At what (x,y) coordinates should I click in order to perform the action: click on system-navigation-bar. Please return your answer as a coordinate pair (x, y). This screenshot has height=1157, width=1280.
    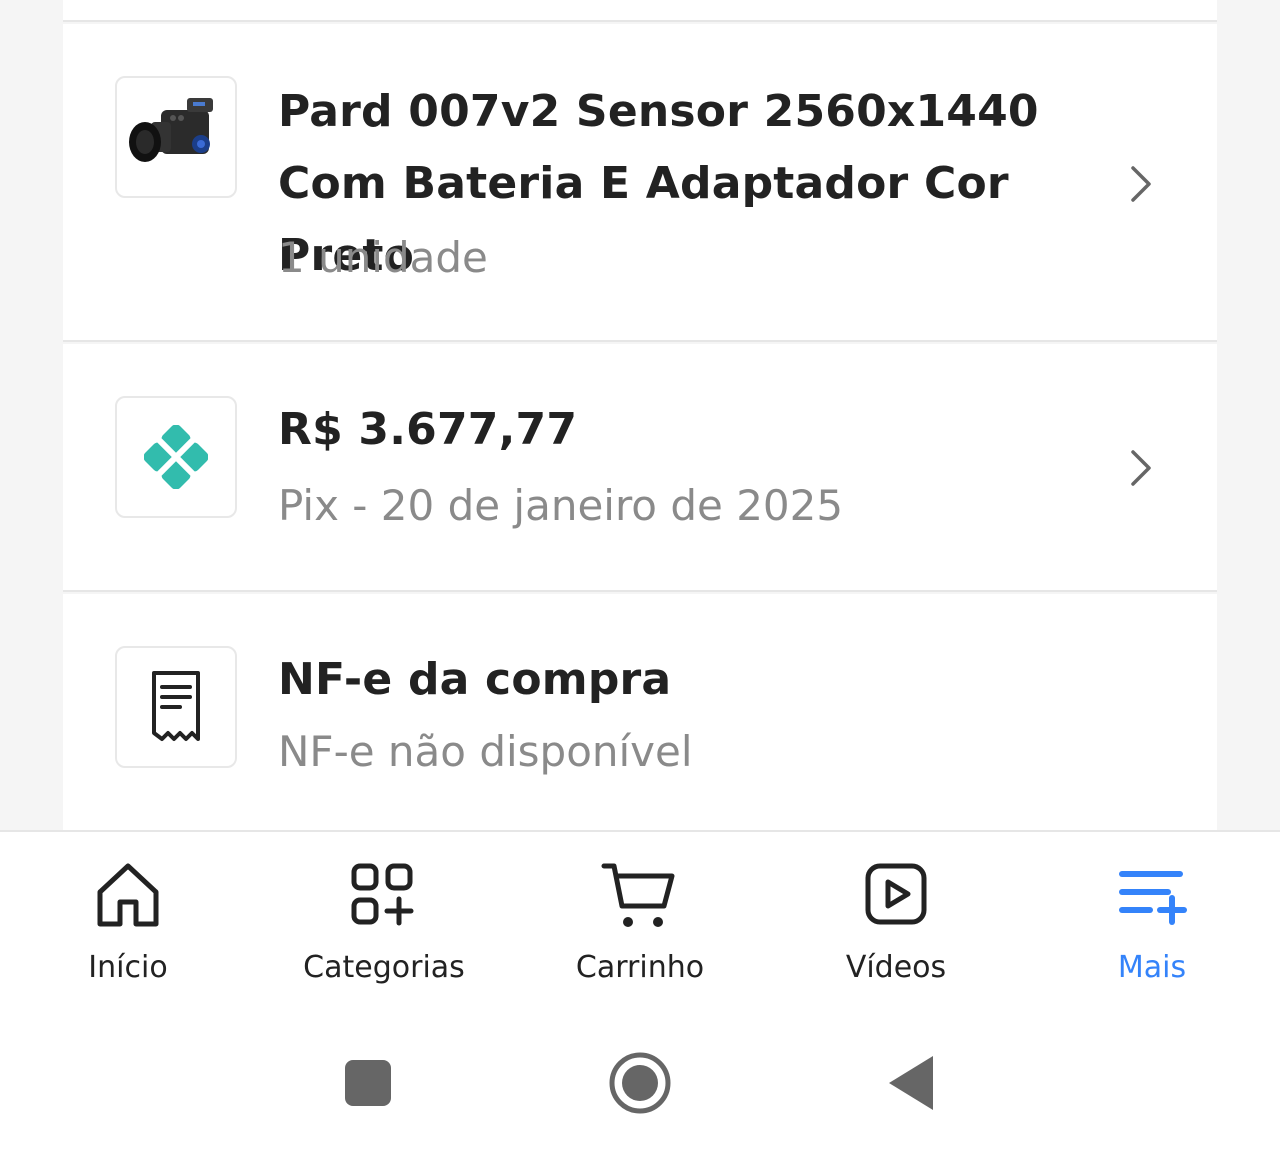
    Looking at the image, I should click on (640, 1088).